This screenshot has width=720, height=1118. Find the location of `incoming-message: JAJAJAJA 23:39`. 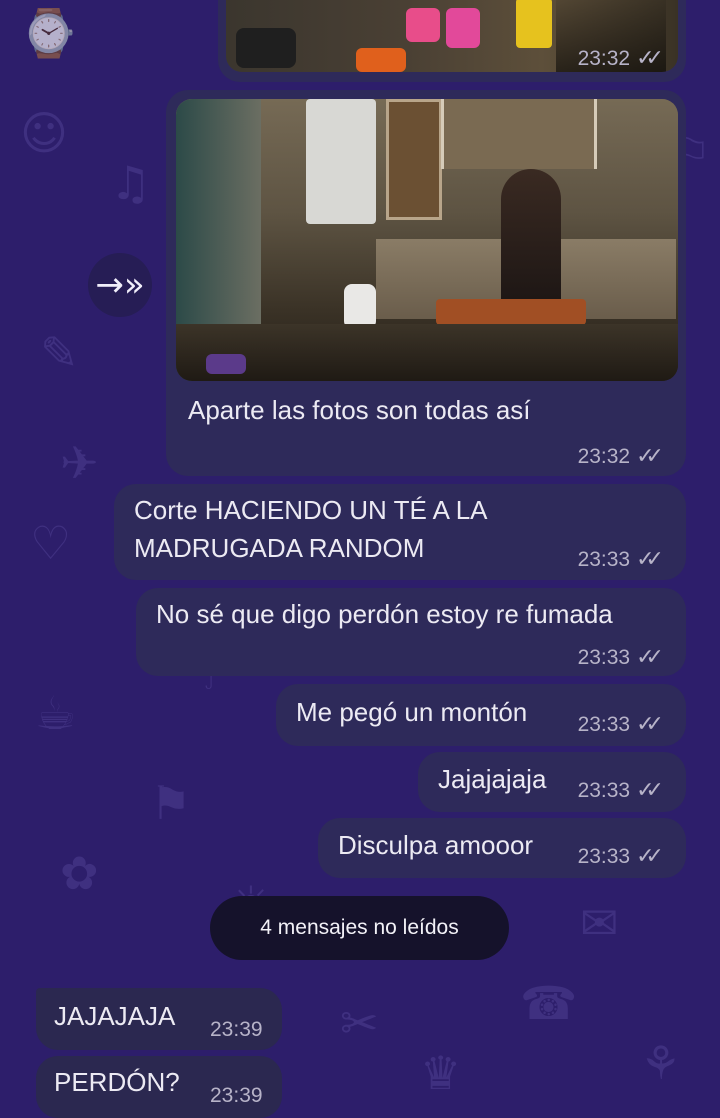

incoming-message: JAJAJAJA 23:39 is located at coordinates (159, 1019).